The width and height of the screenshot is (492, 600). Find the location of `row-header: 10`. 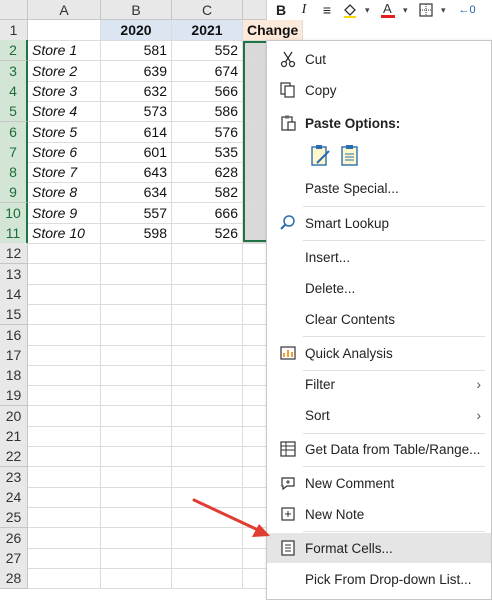

row-header: 10 is located at coordinates (14, 213).